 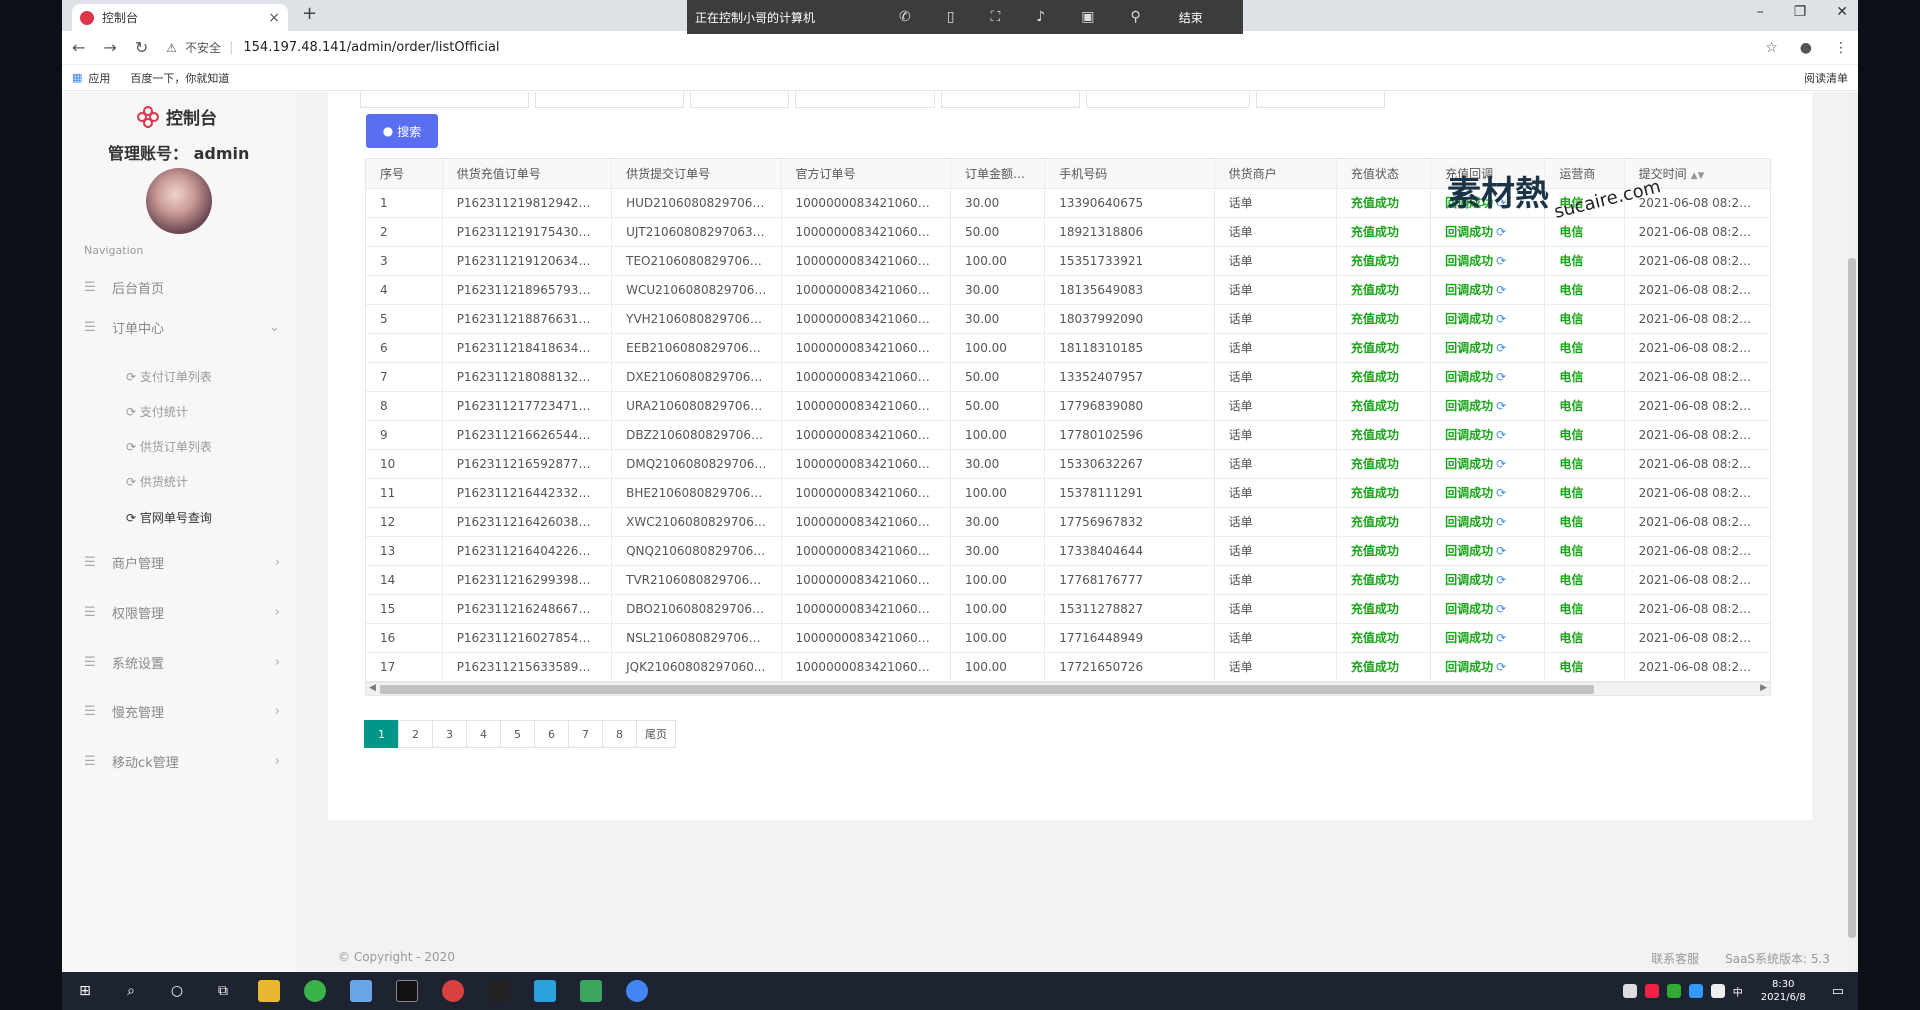 I want to click on search-button: ● 搜索, so click(x=402, y=131).